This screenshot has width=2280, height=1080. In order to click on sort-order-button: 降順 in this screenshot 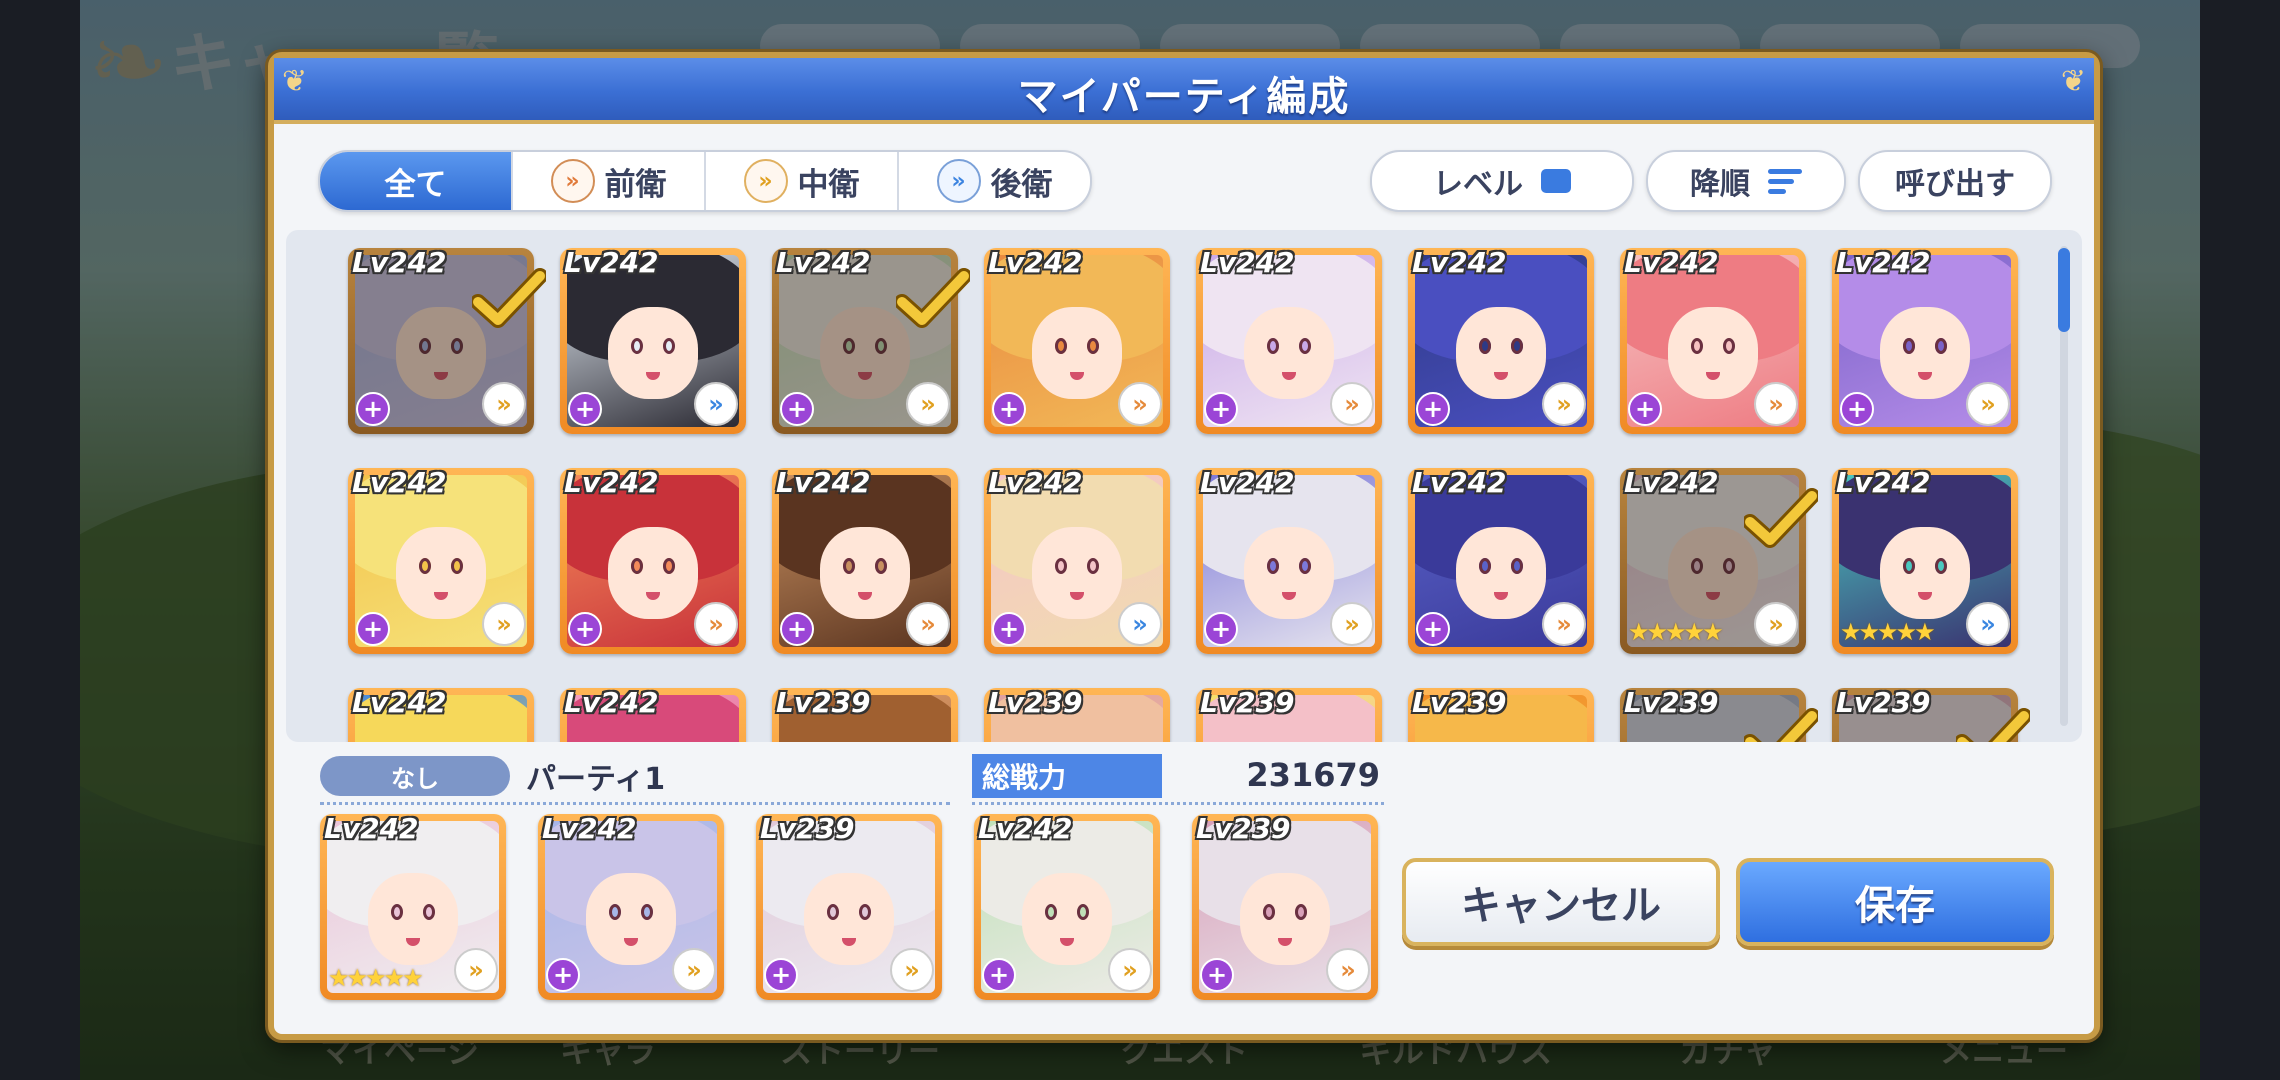, I will do `click(1746, 181)`.